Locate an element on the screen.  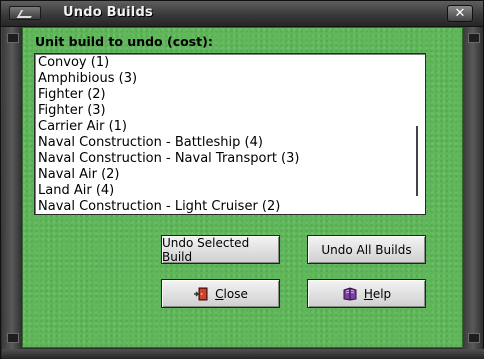
undo-all-builds-button: Undo All Builds is located at coordinates (366, 249).